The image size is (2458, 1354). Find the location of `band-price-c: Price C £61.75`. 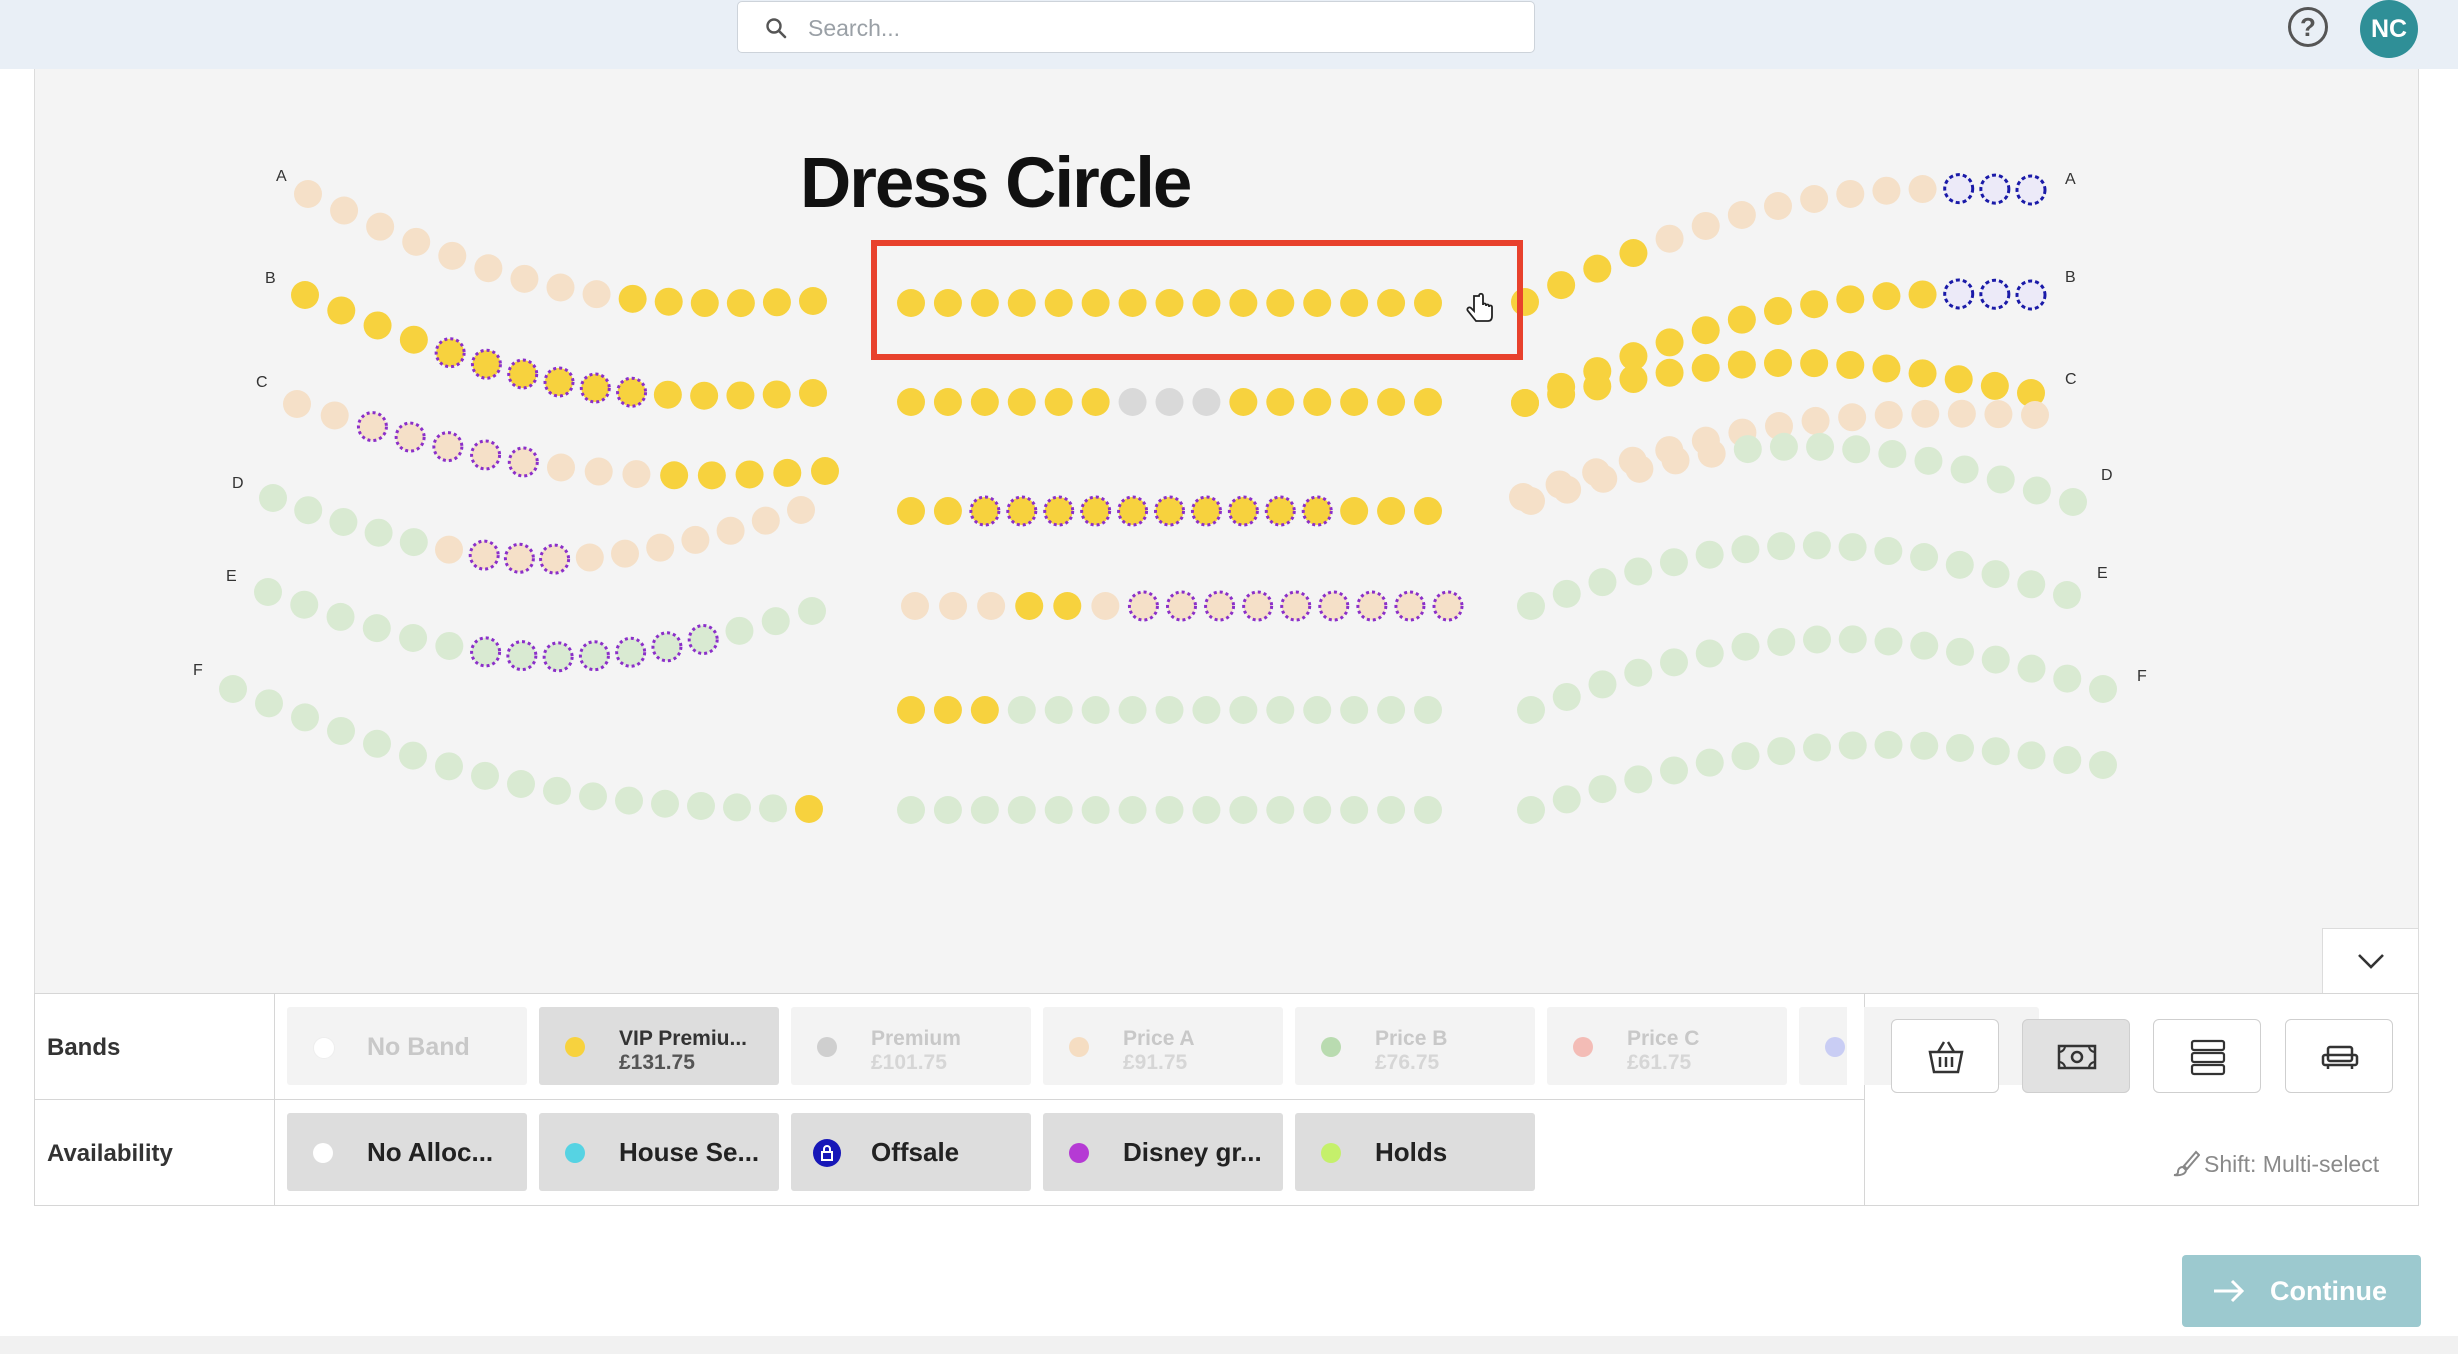

band-price-c: Price C £61.75 is located at coordinates (1667, 1046).